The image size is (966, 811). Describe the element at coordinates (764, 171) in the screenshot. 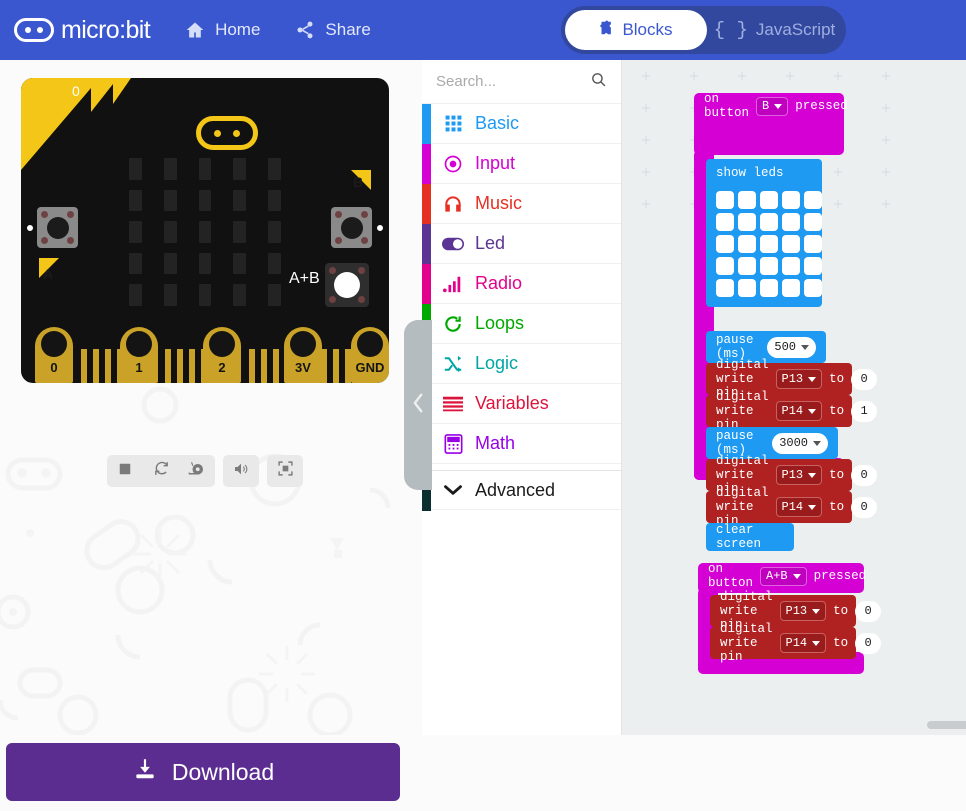

I see `block-label-row: show leds` at that location.